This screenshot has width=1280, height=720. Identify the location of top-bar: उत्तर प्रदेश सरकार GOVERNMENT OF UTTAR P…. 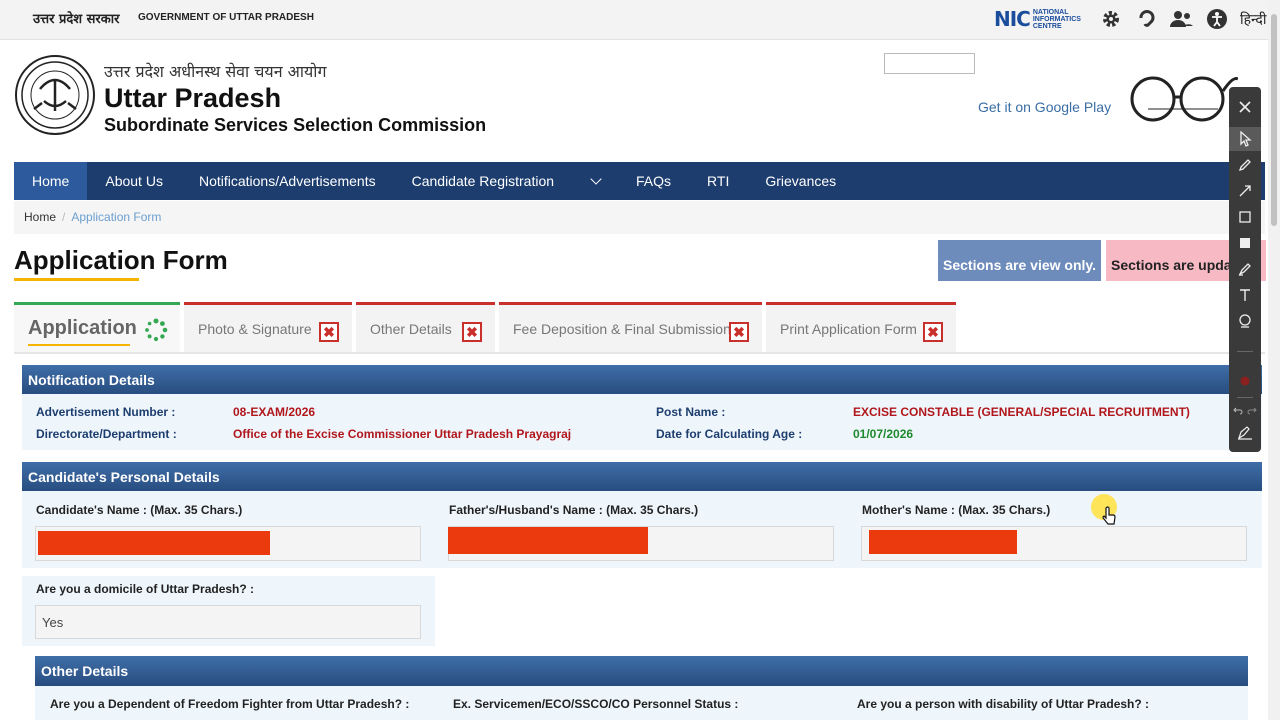
(640, 20).